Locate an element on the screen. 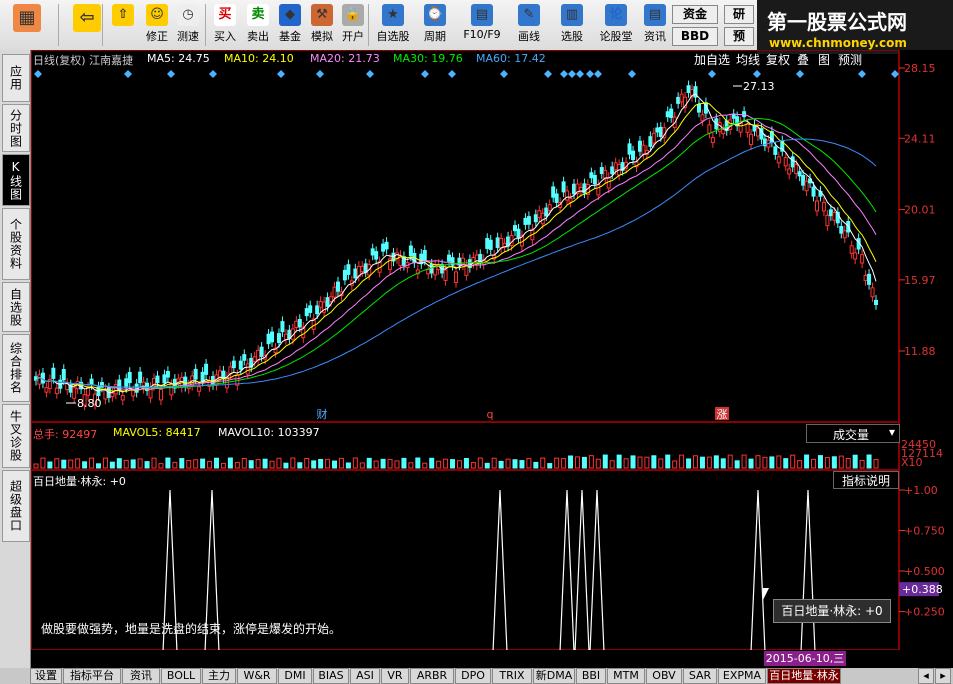  side-tab-7: 超级盘口 is located at coordinates (16, 506).